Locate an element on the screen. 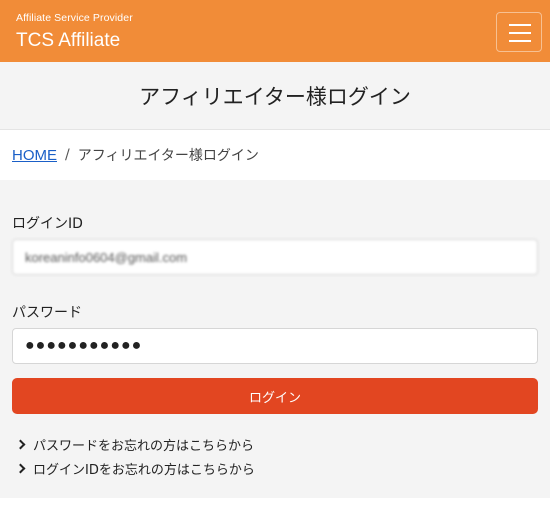  breadcrumb: HOME / アフィリエイター様ログイン is located at coordinates (135, 155).